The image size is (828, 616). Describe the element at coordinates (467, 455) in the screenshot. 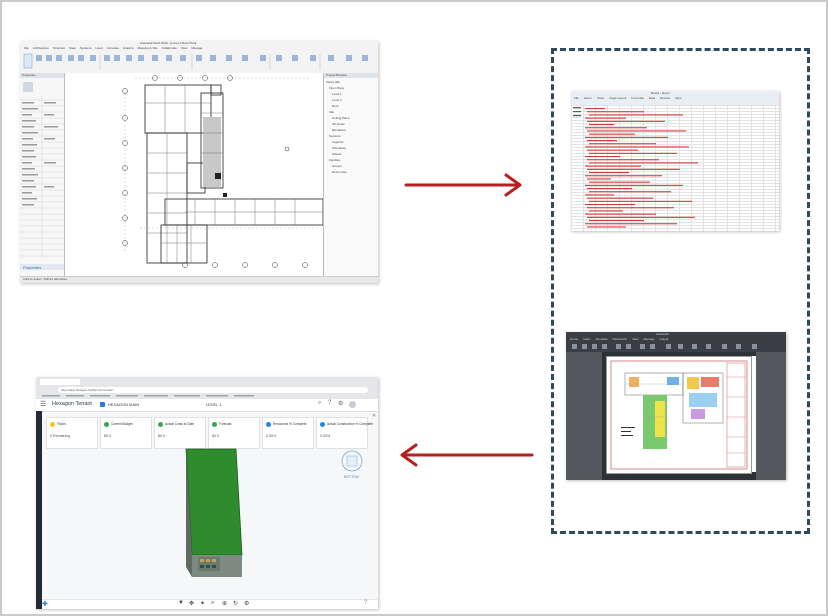

I see `arrow-export-to-webapp` at that location.